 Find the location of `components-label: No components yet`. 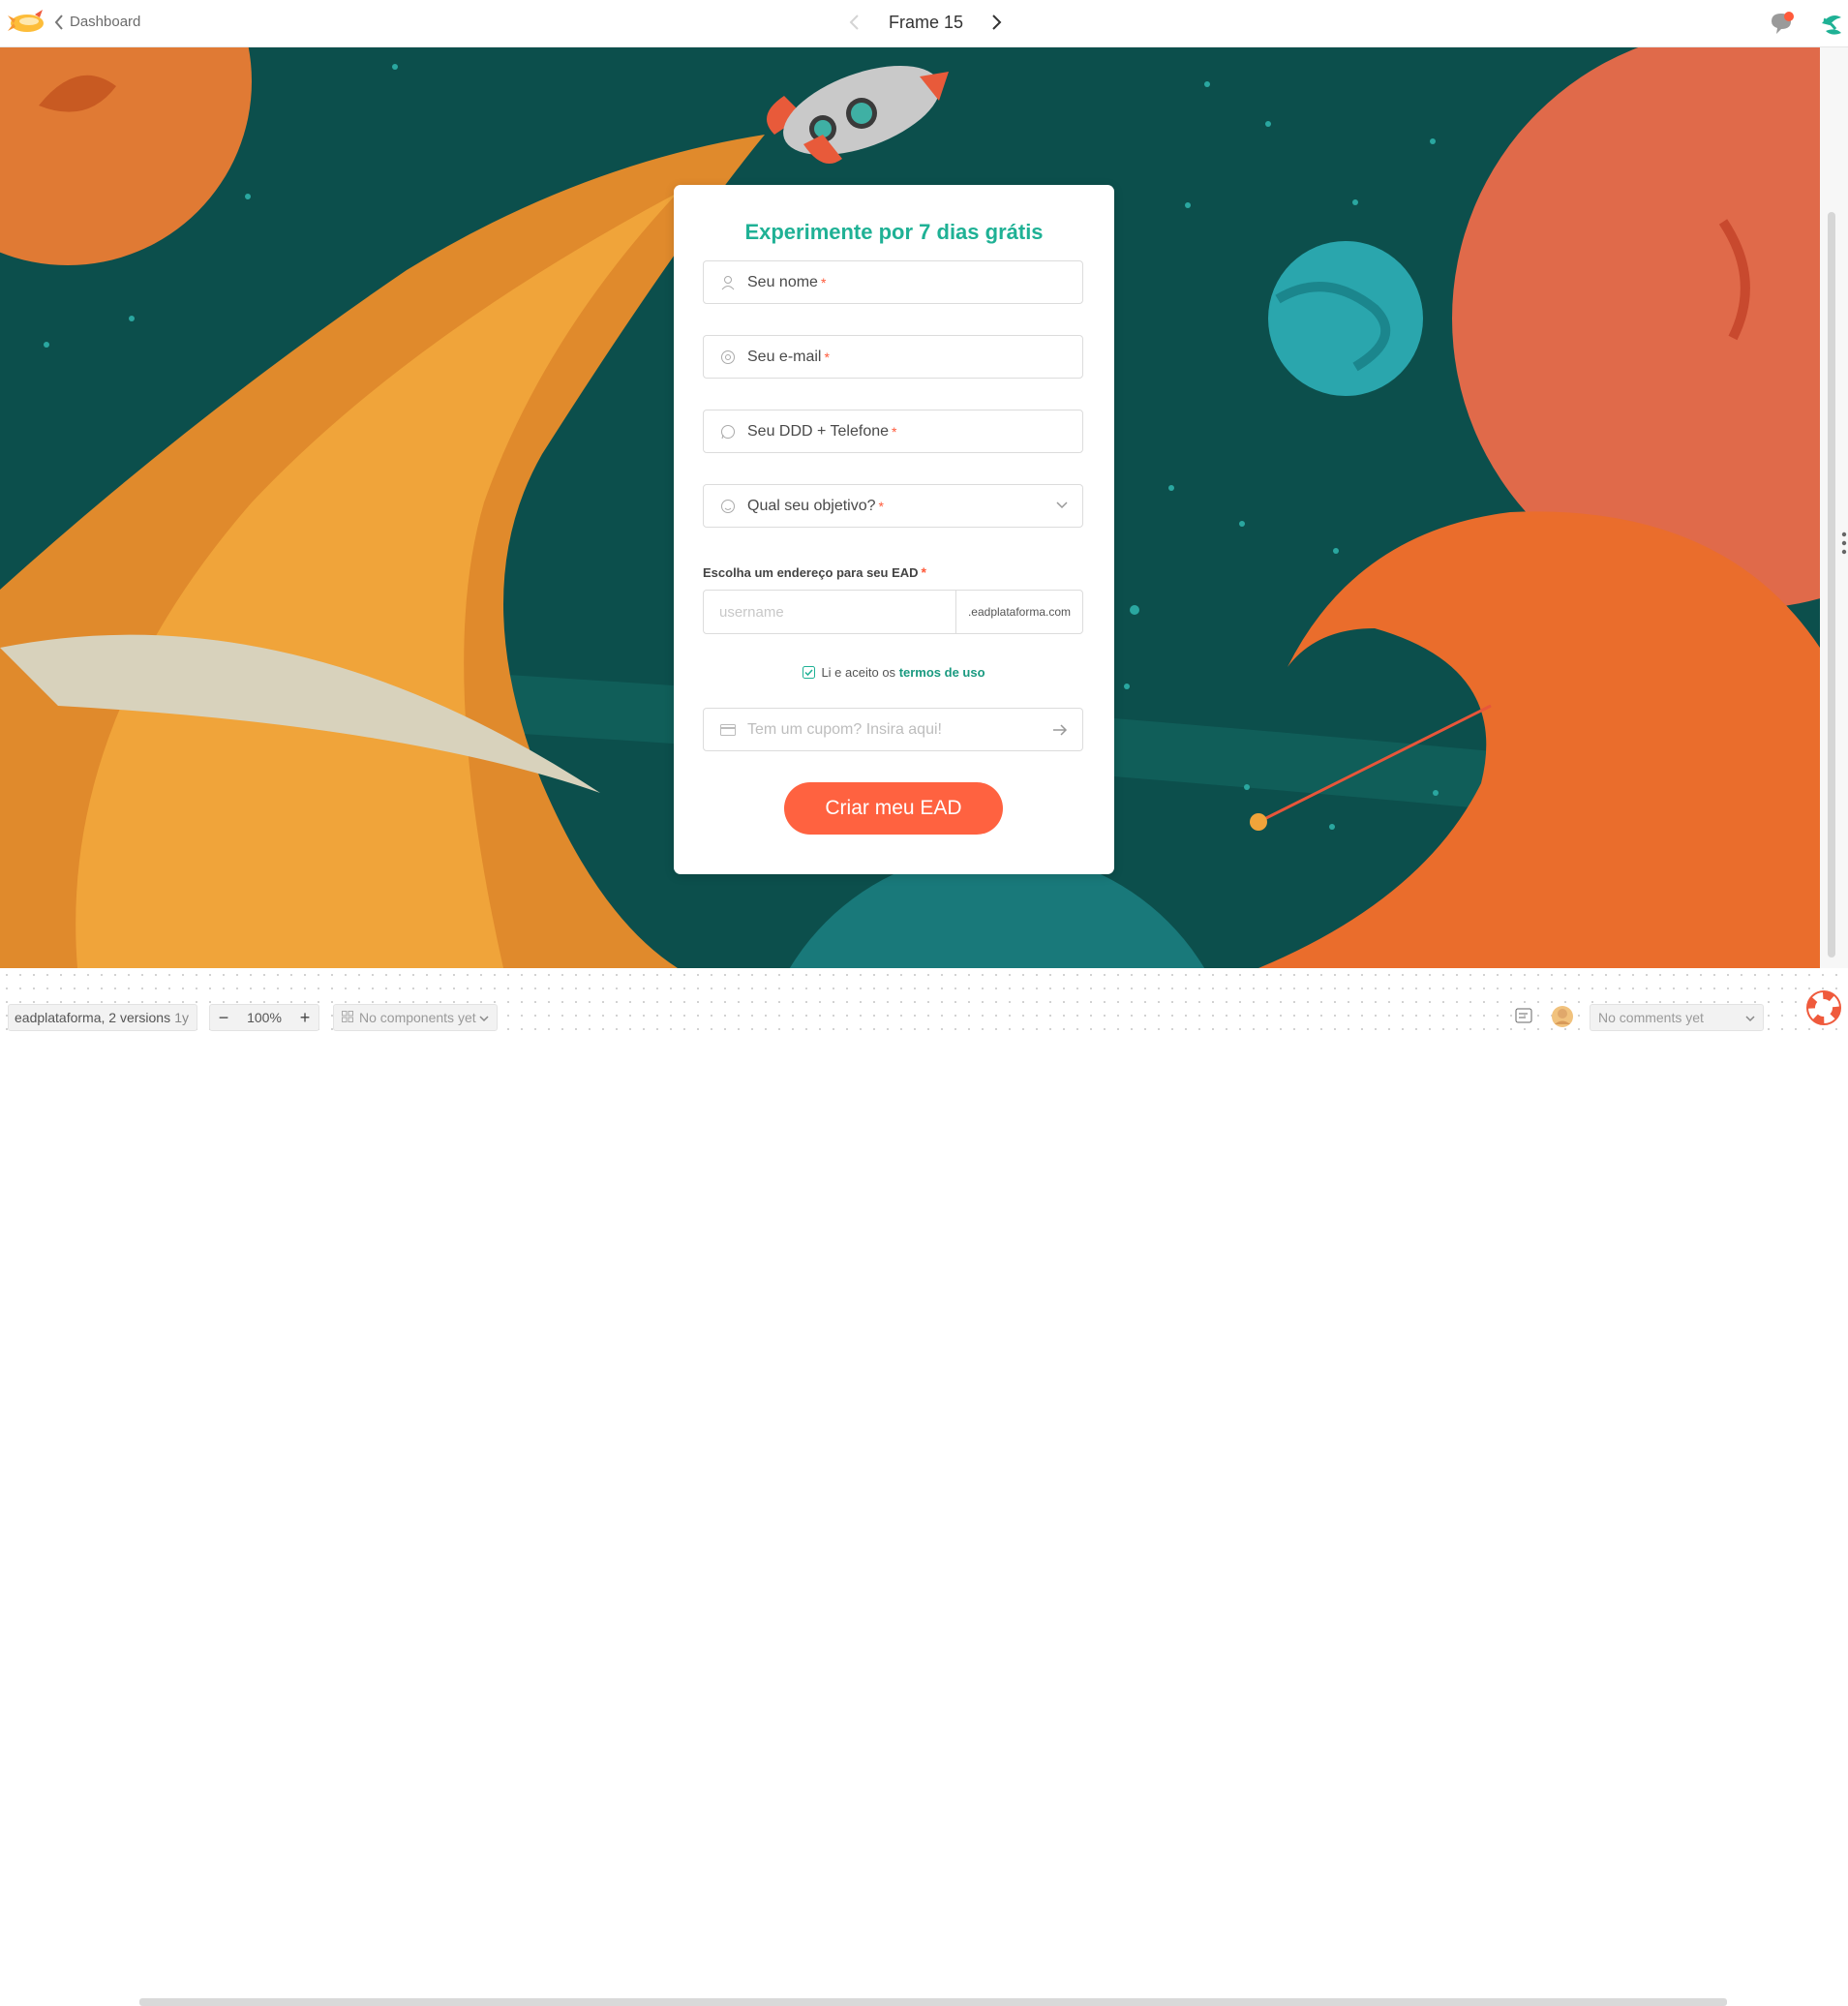

components-label: No components yet is located at coordinates (417, 1017).